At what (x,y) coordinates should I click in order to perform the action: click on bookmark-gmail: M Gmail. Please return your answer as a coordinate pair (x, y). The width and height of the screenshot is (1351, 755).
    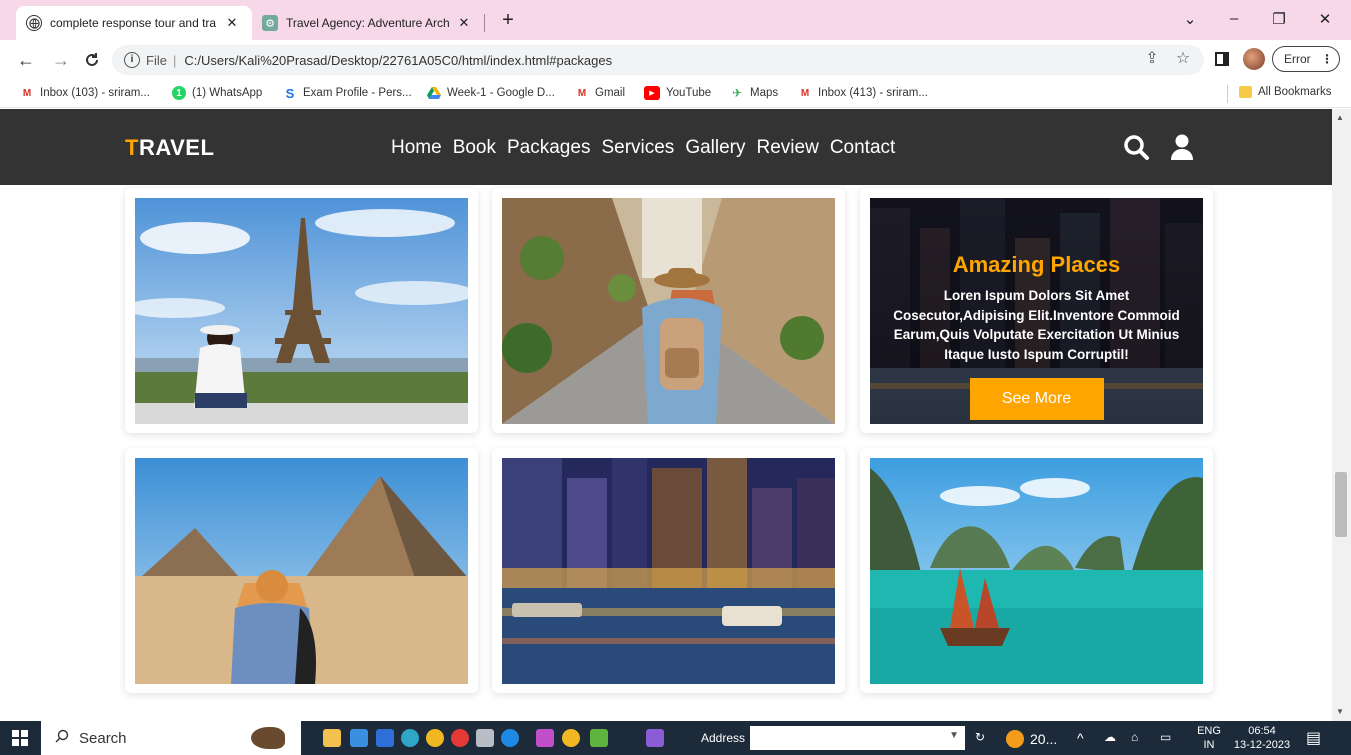
    Looking at the image, I should click on (600, 93).